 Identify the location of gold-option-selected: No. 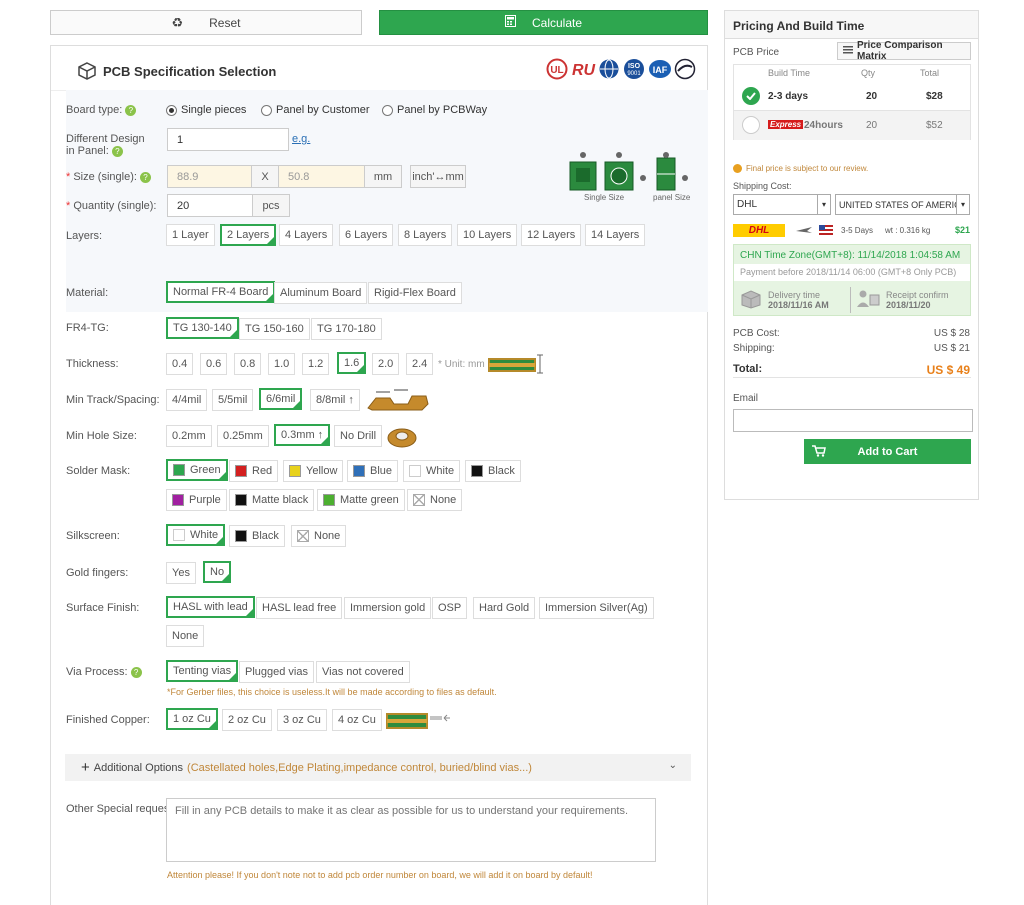
(217, 572).